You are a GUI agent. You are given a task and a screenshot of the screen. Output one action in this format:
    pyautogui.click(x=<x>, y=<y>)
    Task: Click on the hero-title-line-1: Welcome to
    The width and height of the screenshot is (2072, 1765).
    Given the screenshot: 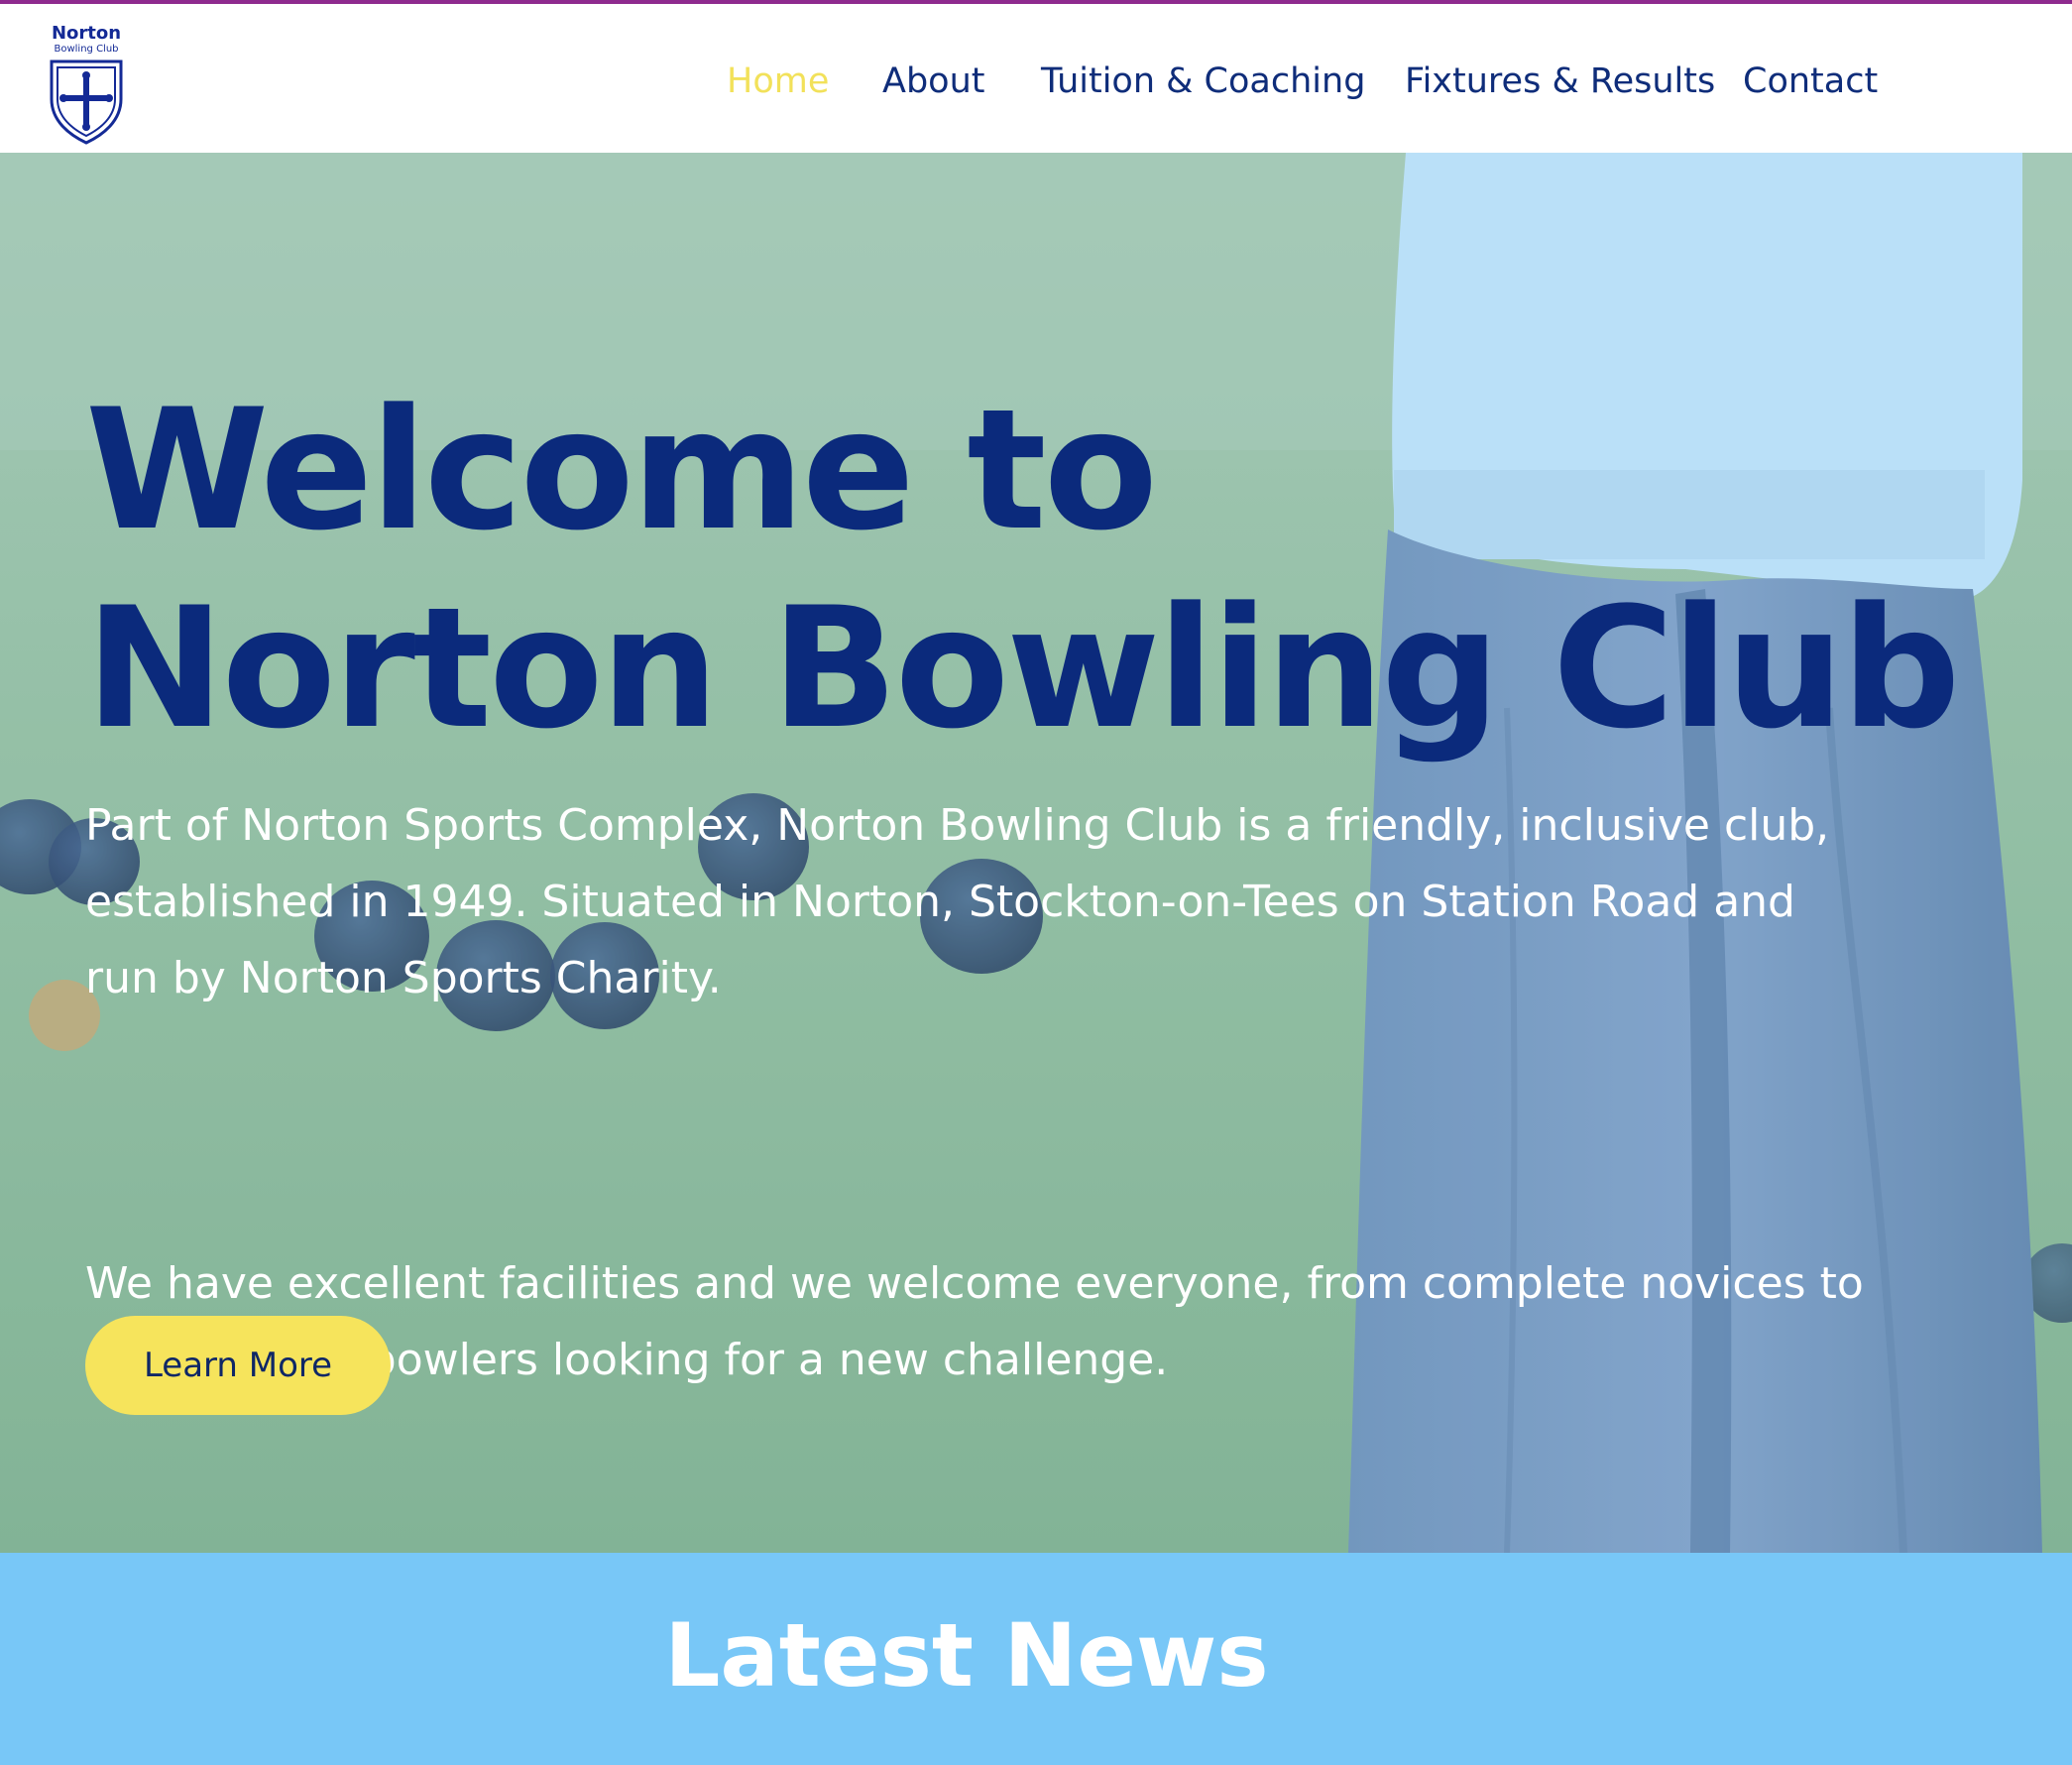 What is the action you would take?
    pyautogui.click(x=621, y=470)
    